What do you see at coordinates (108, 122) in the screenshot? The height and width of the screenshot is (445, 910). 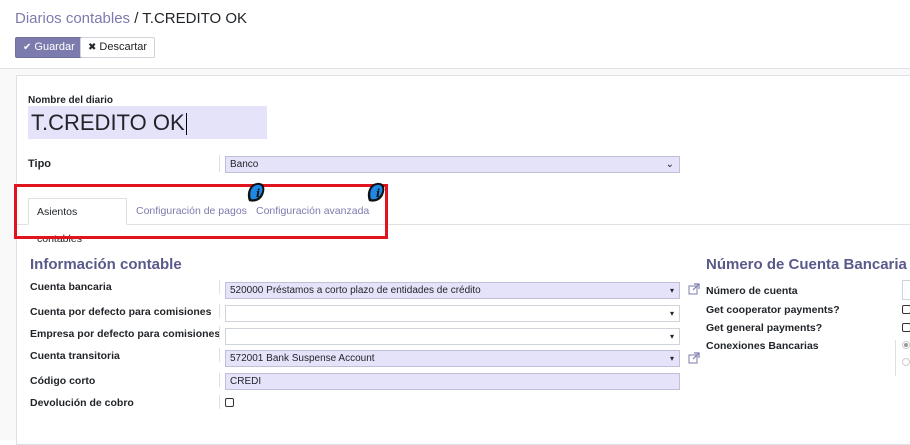 I see `journal-name-value: T.CREDITO OK` at bounding box center [108, 122].